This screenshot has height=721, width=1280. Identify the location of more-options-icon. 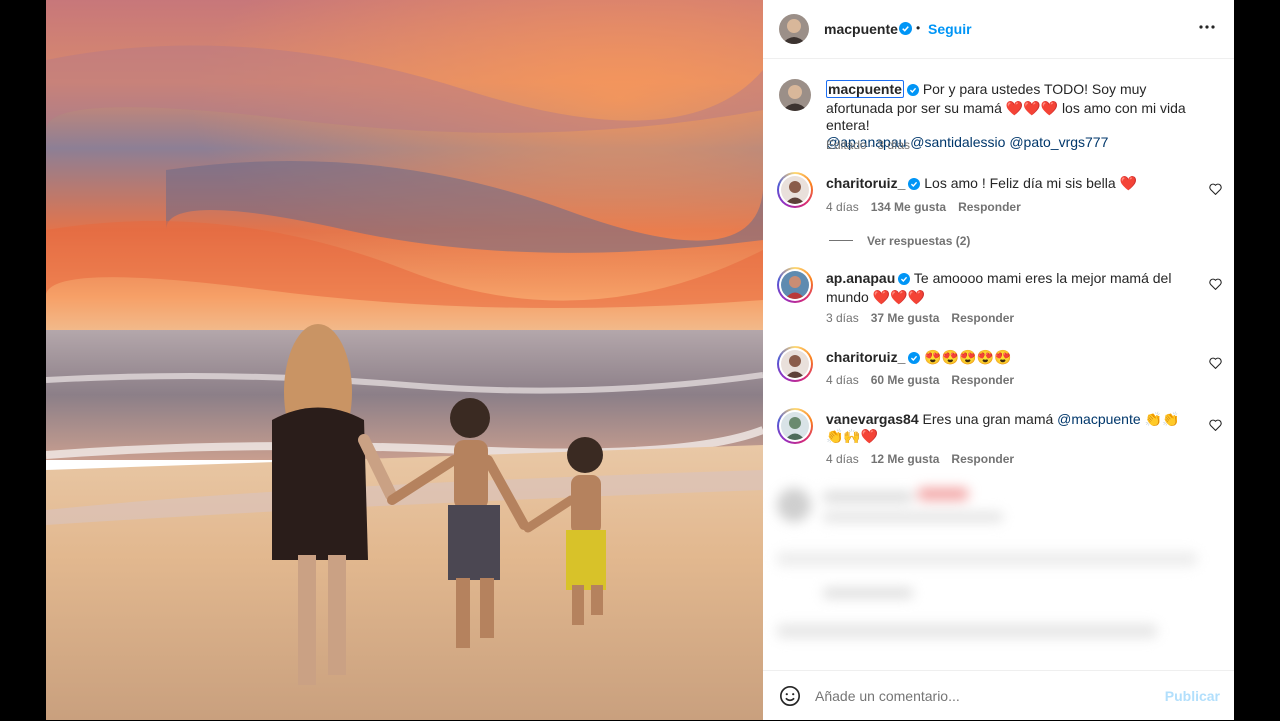
(1207, 29).